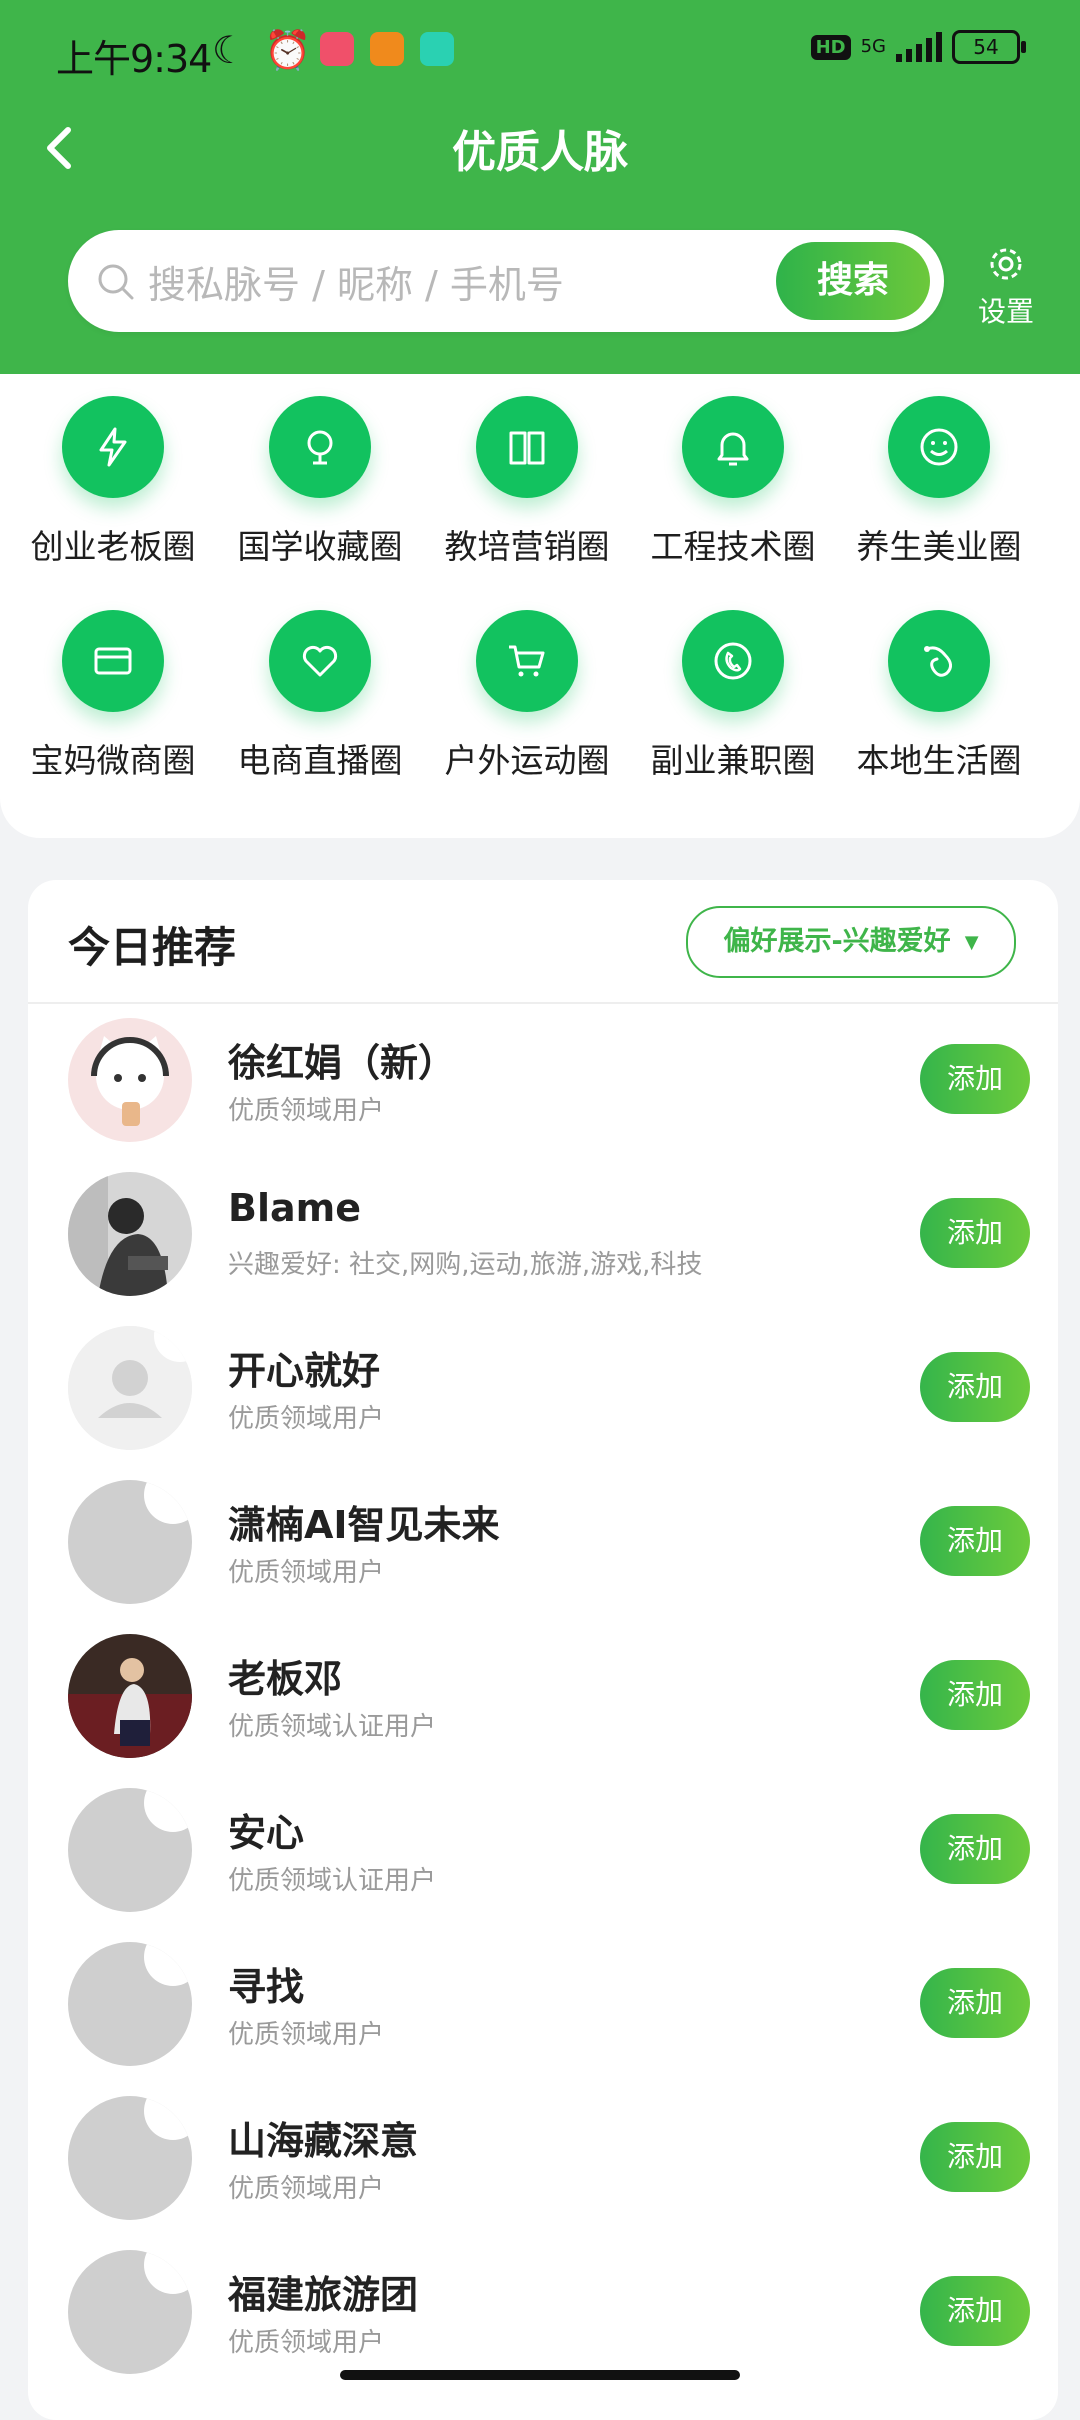  Describe the element at coordinates (540, 52) in the screenshot. I see `status-bar: 上午9:34 ☾ ⏰ HD 5G 54` at that location.